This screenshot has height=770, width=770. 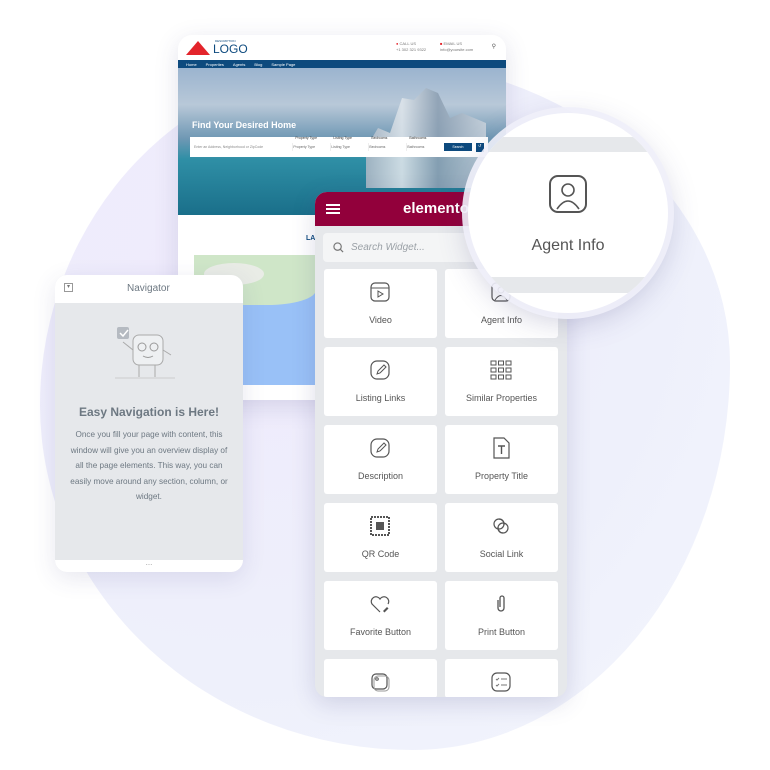 What do you see at coordinates (149, 412) in the screenshot?
I see `navigator-heading: Easy Navigation is Here!` at bounding box center [149, 412].